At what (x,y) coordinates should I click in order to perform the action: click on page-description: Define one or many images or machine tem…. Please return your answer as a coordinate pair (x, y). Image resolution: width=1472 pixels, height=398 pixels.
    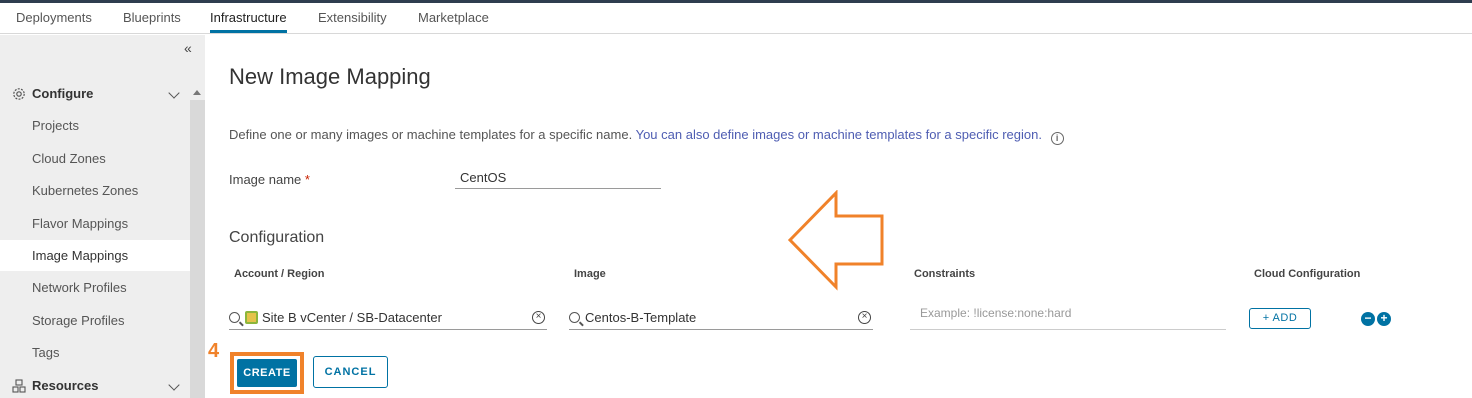
    Looking at the image, I should click on (646, 136).